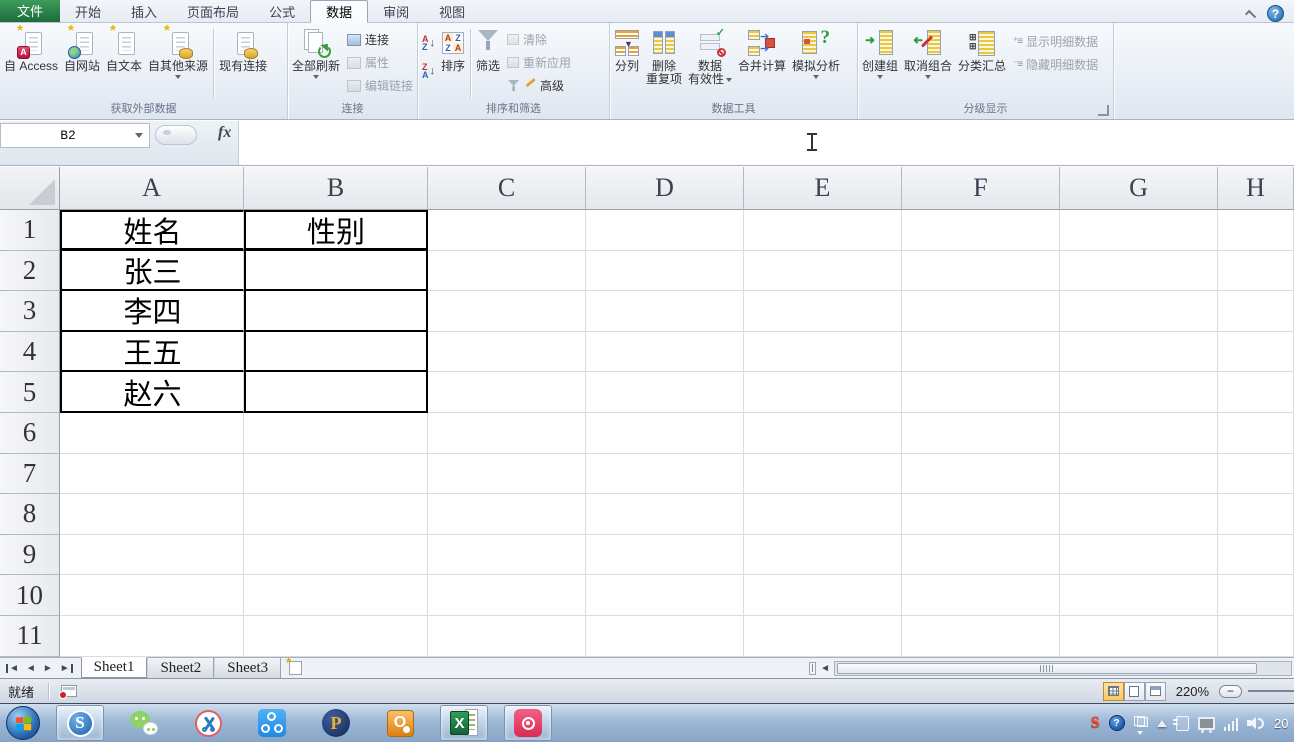  I want to click on cell-C7, so click(507, 474).